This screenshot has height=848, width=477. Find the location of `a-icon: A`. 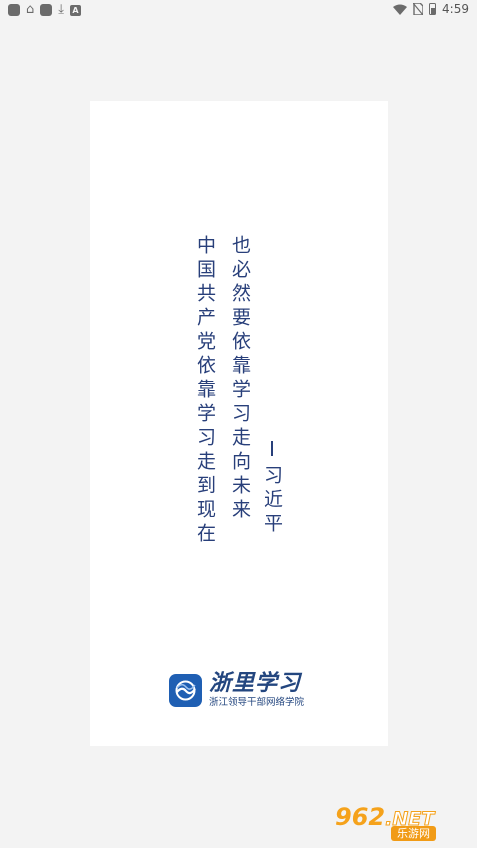

a-icon: A is located at coordinates (76, 10).